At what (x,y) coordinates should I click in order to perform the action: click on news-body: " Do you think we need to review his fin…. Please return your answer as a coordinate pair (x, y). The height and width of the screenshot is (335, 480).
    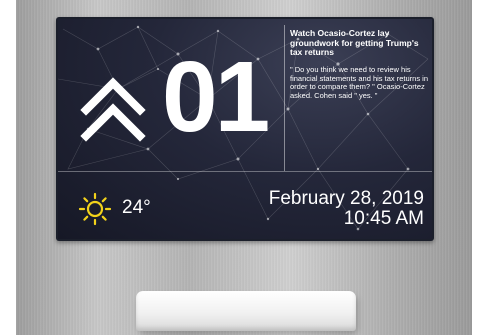
    Looking at the image, I should click on (359, 82).